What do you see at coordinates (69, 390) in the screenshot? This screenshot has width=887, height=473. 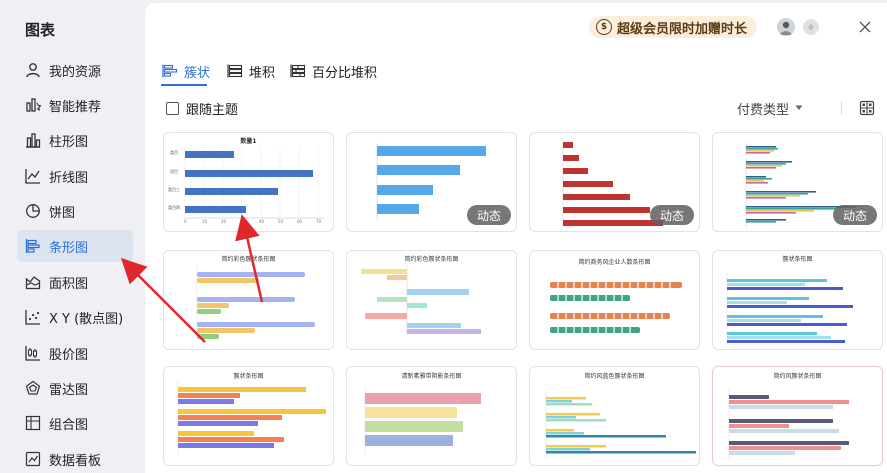 I see `sidebar-item-label: 雷达图` at bounding box center [69, 390].